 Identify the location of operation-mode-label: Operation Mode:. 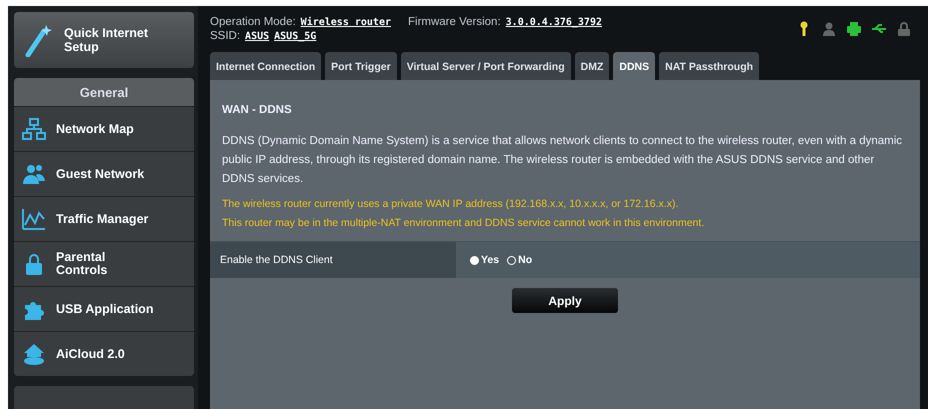
(253, 22).